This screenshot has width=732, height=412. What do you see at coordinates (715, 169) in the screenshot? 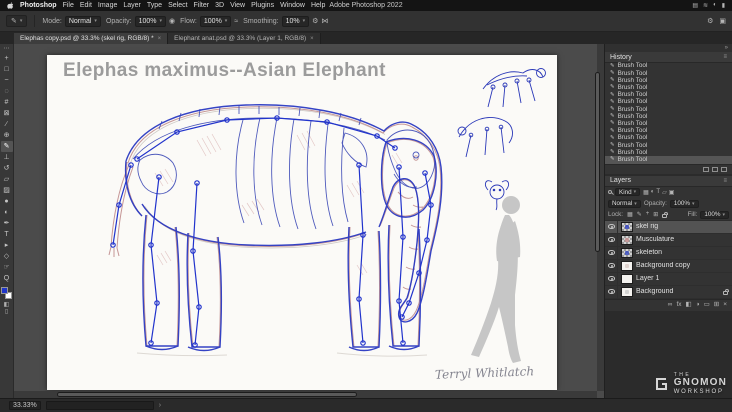
I see `new-snapshot-icon` at bounding box center [715, 169].